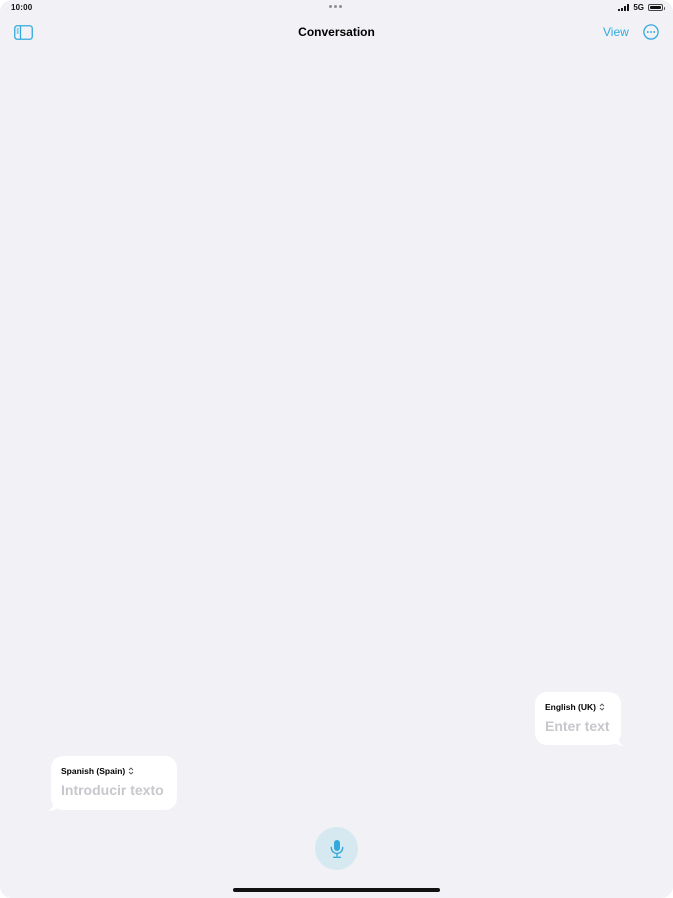 This screenshot has height=898, width=673. Describe the element at coordinates (616, 32) in the screenshot. I see `view-button: View` at that location.